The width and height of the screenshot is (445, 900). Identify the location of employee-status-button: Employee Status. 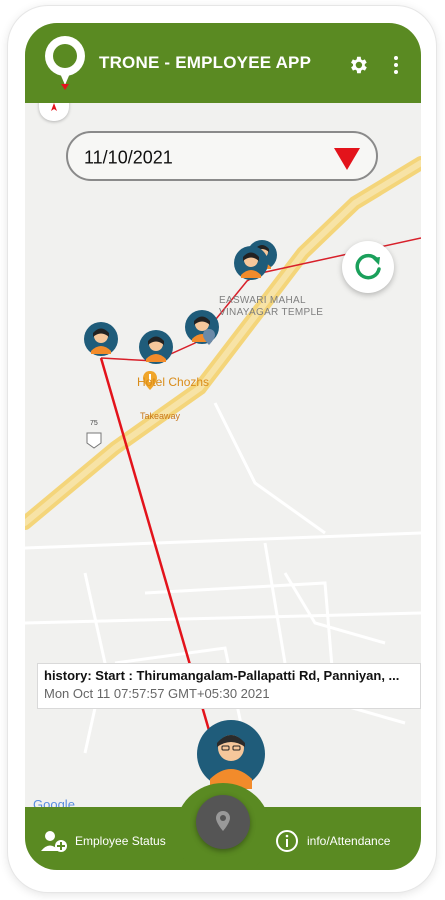
(103, 841).